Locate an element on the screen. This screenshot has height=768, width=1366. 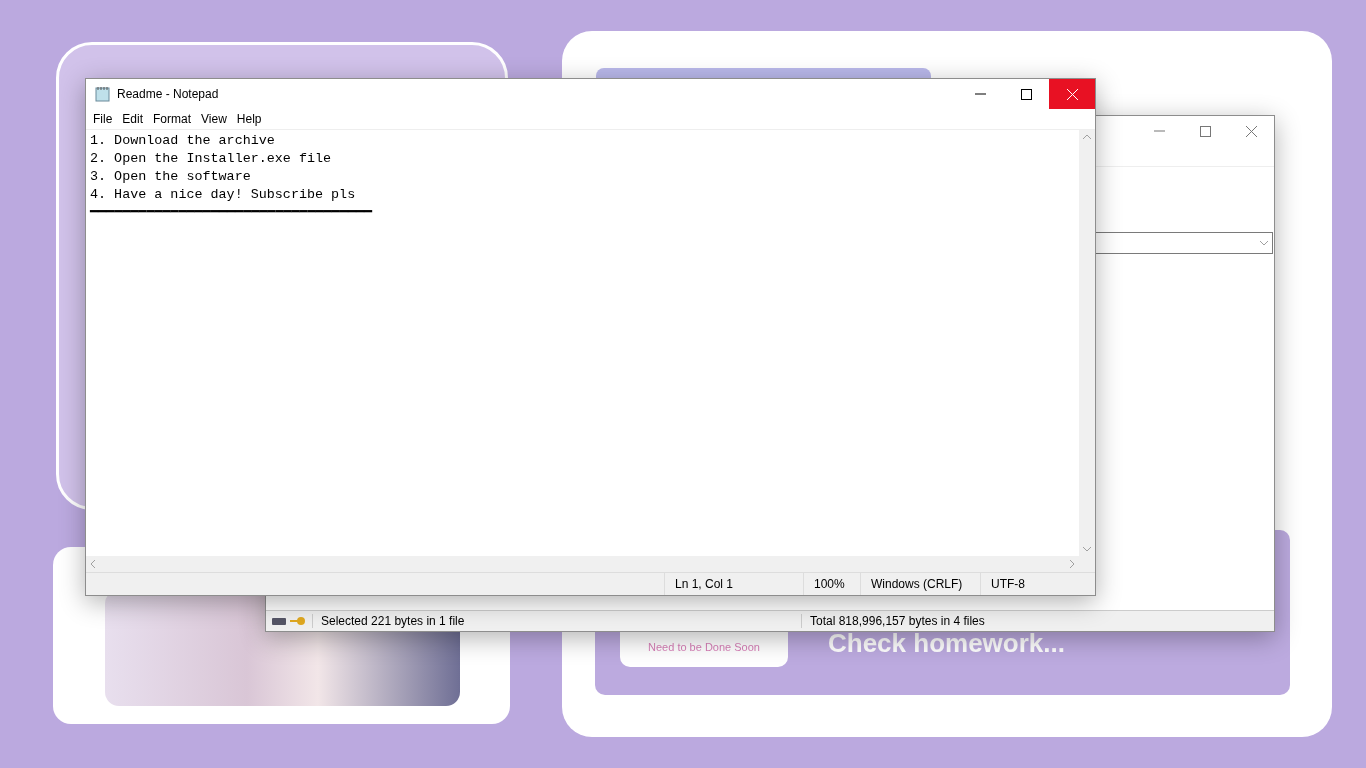
cursor-position: Ln 1, Col 1 is located at coordinates (733, 584).